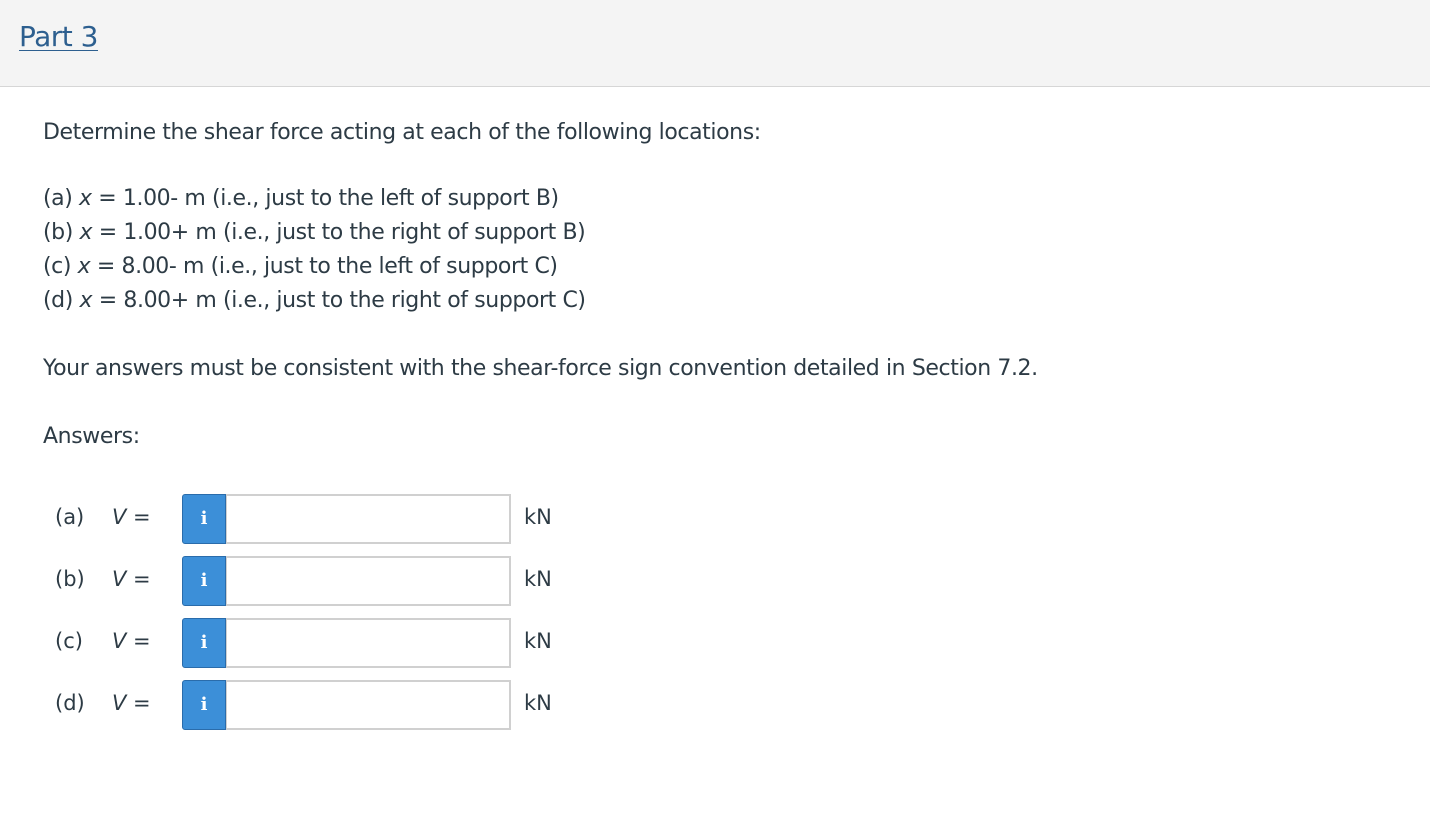 The image size is (1430, 838). I want to click on answer-label: (d), so click(70, 703).